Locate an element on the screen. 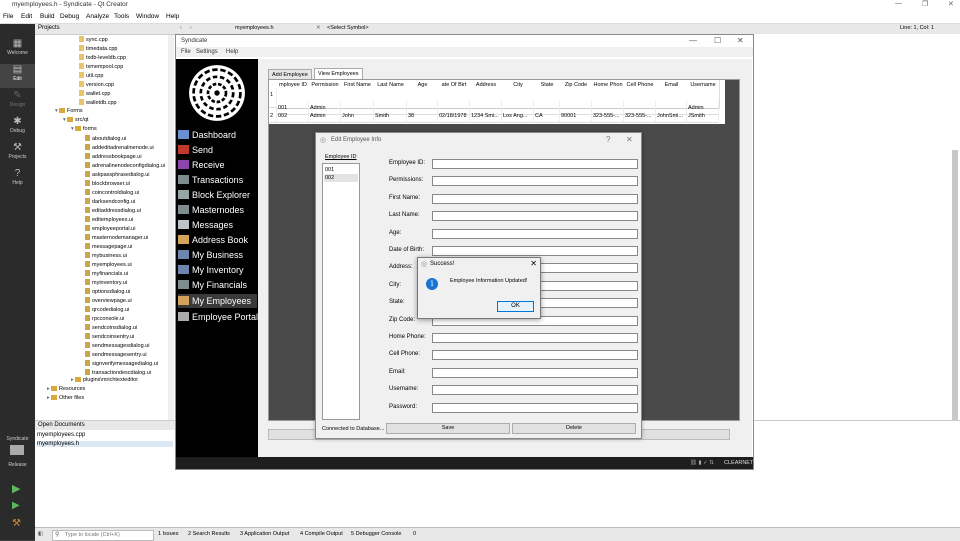  tree-folder-forms: ▾ Forms is located at coordinates (69, 111).